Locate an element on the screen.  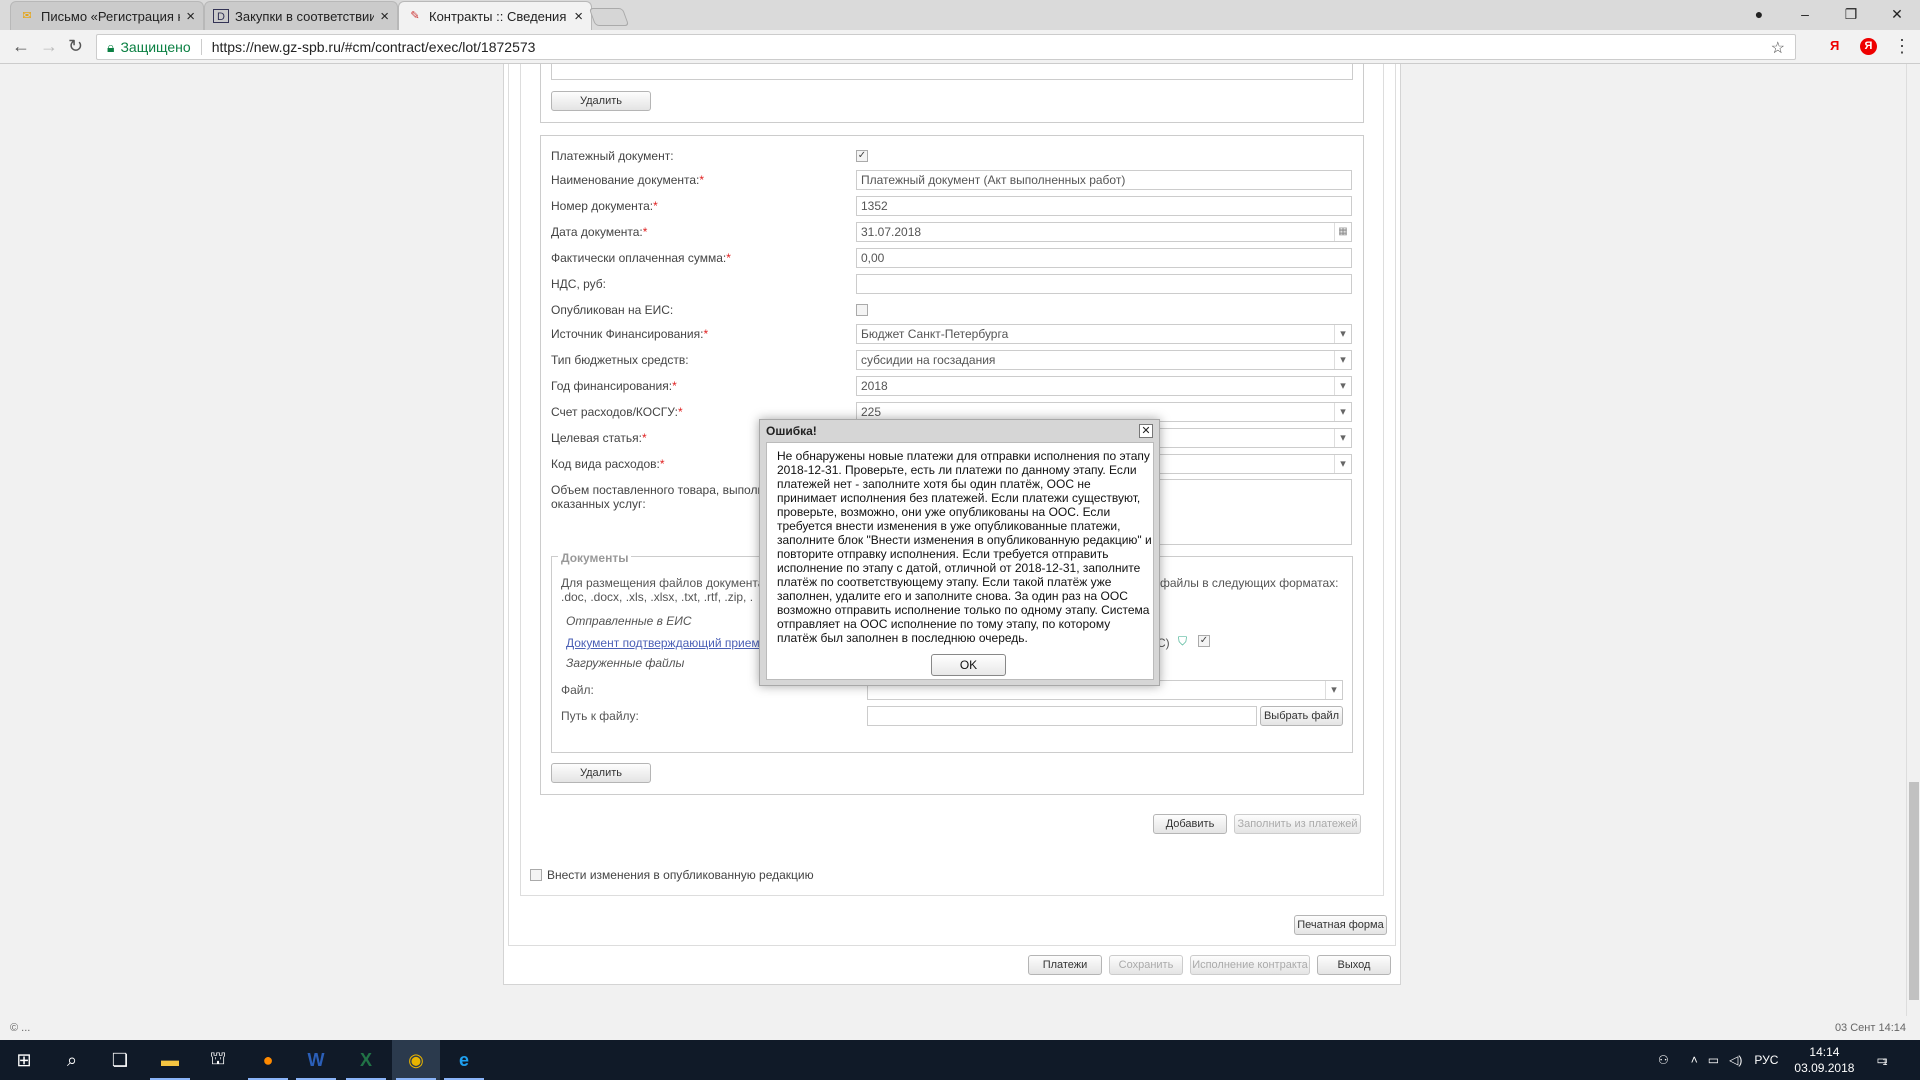
print-form-button: Печатная форма is located at coordinates (1340, 925).